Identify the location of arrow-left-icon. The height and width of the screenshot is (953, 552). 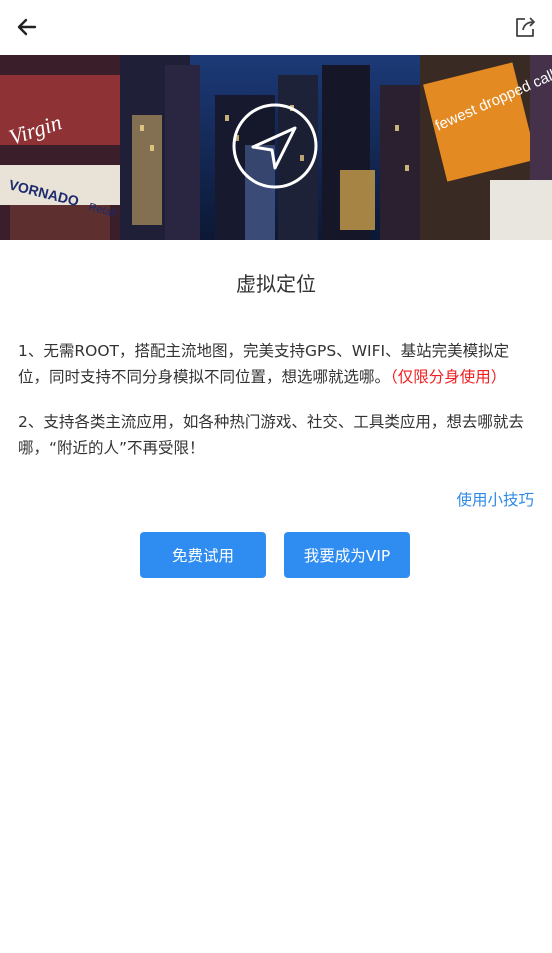
(27, 27).